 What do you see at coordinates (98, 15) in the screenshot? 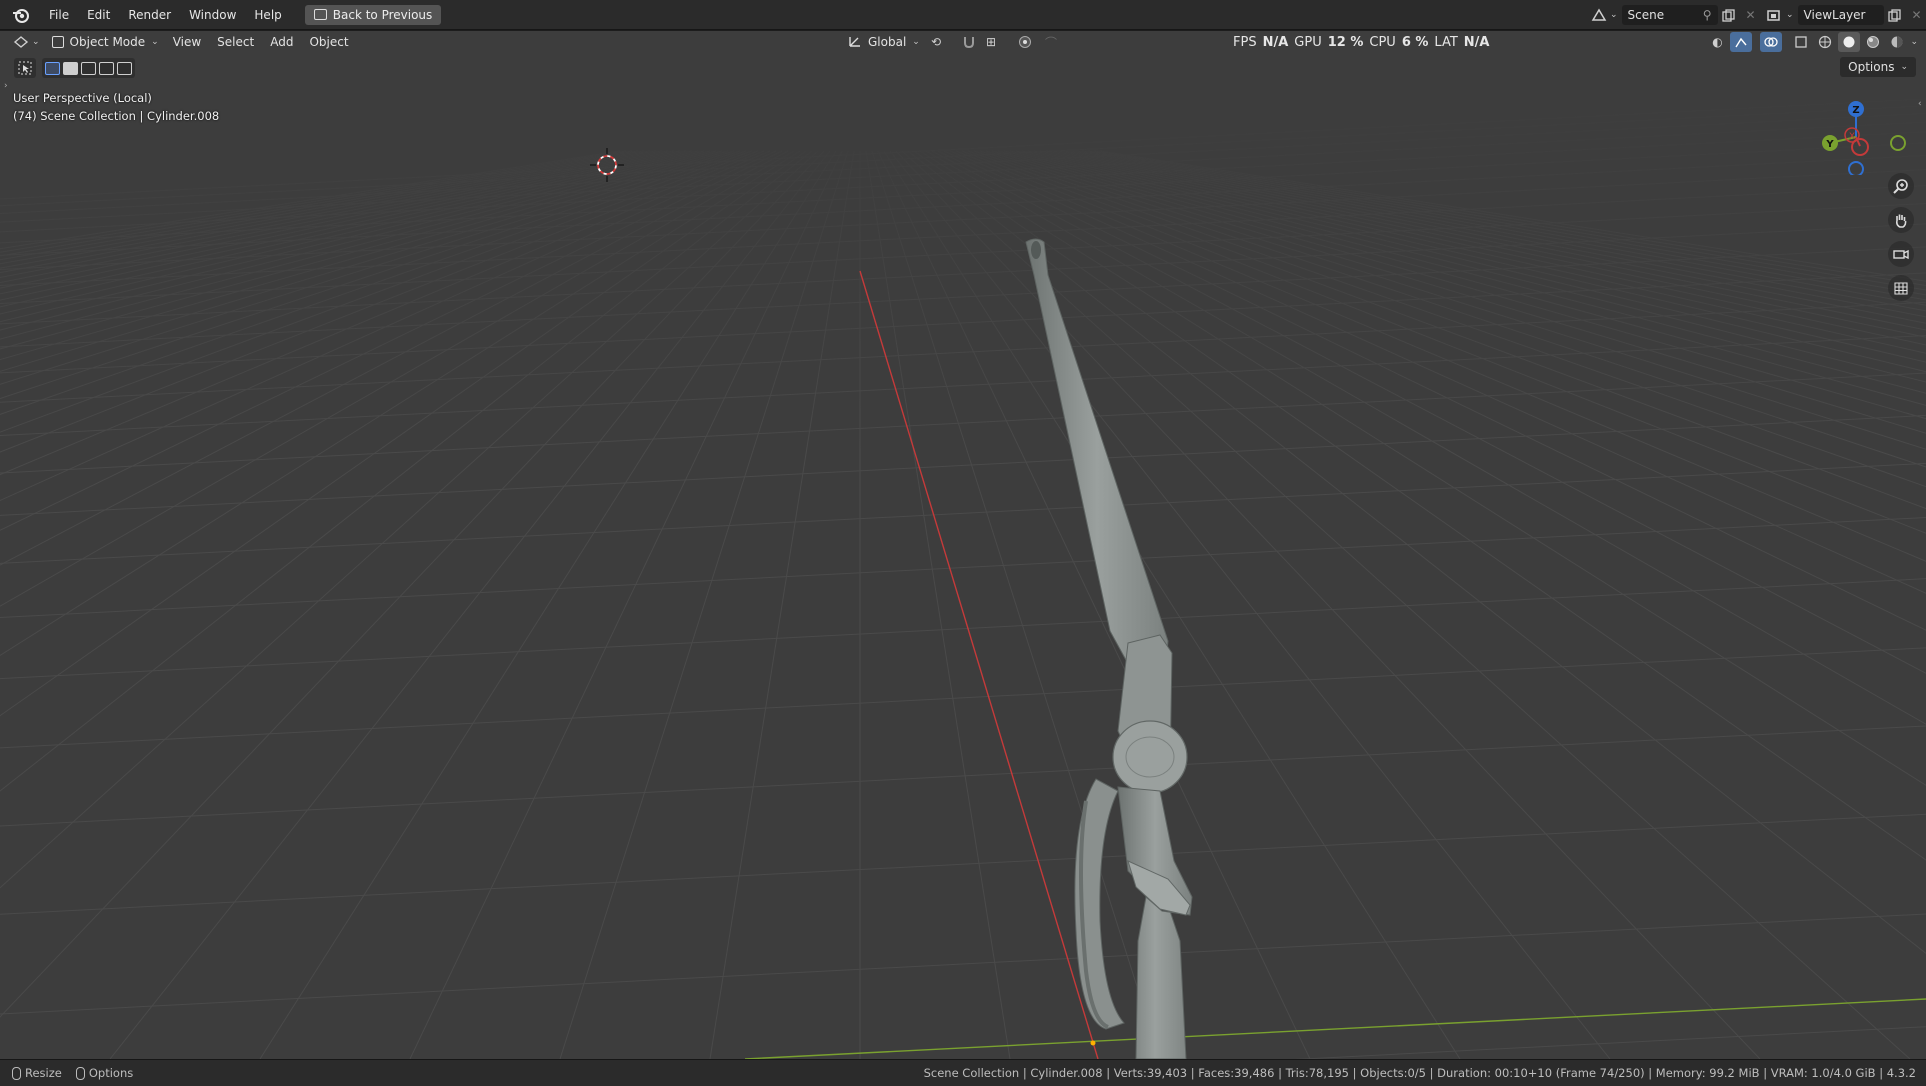
I see `menu-edit: Edit` at bounding box center [98, 15].